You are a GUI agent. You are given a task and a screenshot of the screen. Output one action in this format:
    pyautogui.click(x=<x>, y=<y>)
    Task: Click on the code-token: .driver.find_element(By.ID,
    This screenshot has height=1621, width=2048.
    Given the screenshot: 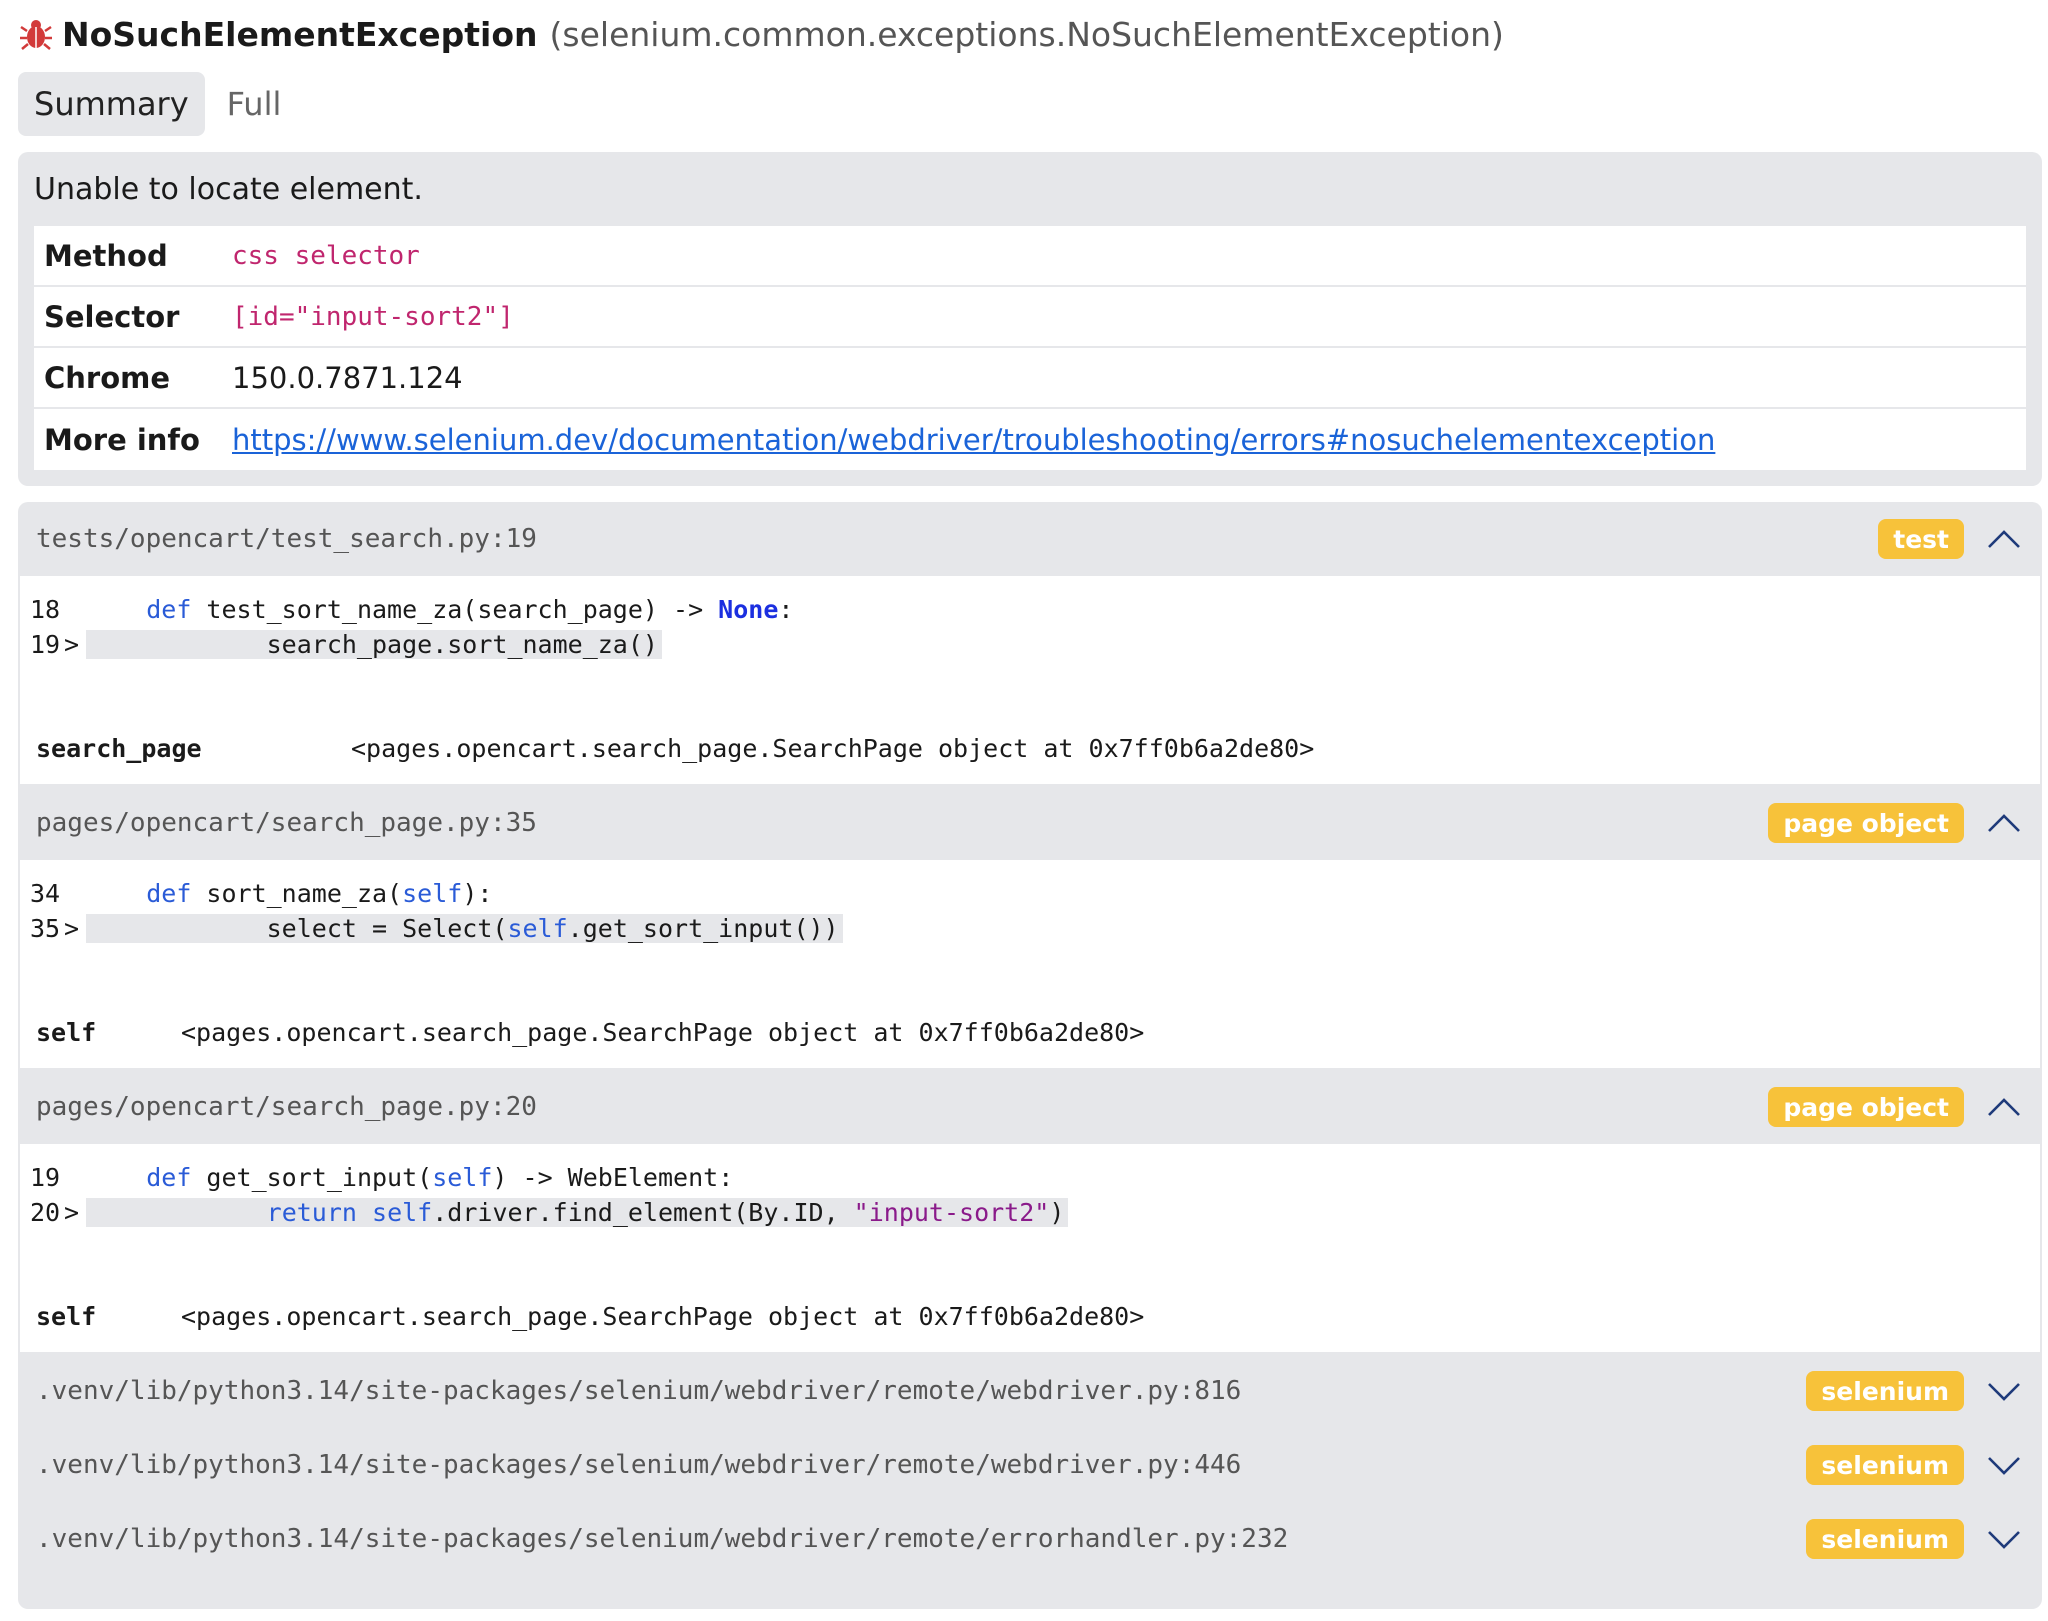 What is the action you would take?
    pyautogui.click(x=643, y=1212)
    